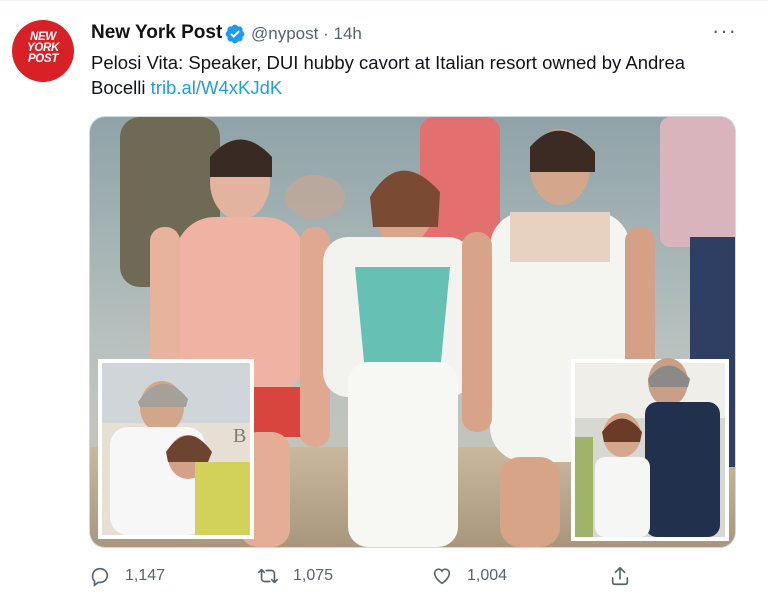 Image resolution: width=768 pixels, height=610 pixels. What do you see at coordinates (268, 576) in the screenshot?
I see `retweet-icon` at bounding box center [268, 576].